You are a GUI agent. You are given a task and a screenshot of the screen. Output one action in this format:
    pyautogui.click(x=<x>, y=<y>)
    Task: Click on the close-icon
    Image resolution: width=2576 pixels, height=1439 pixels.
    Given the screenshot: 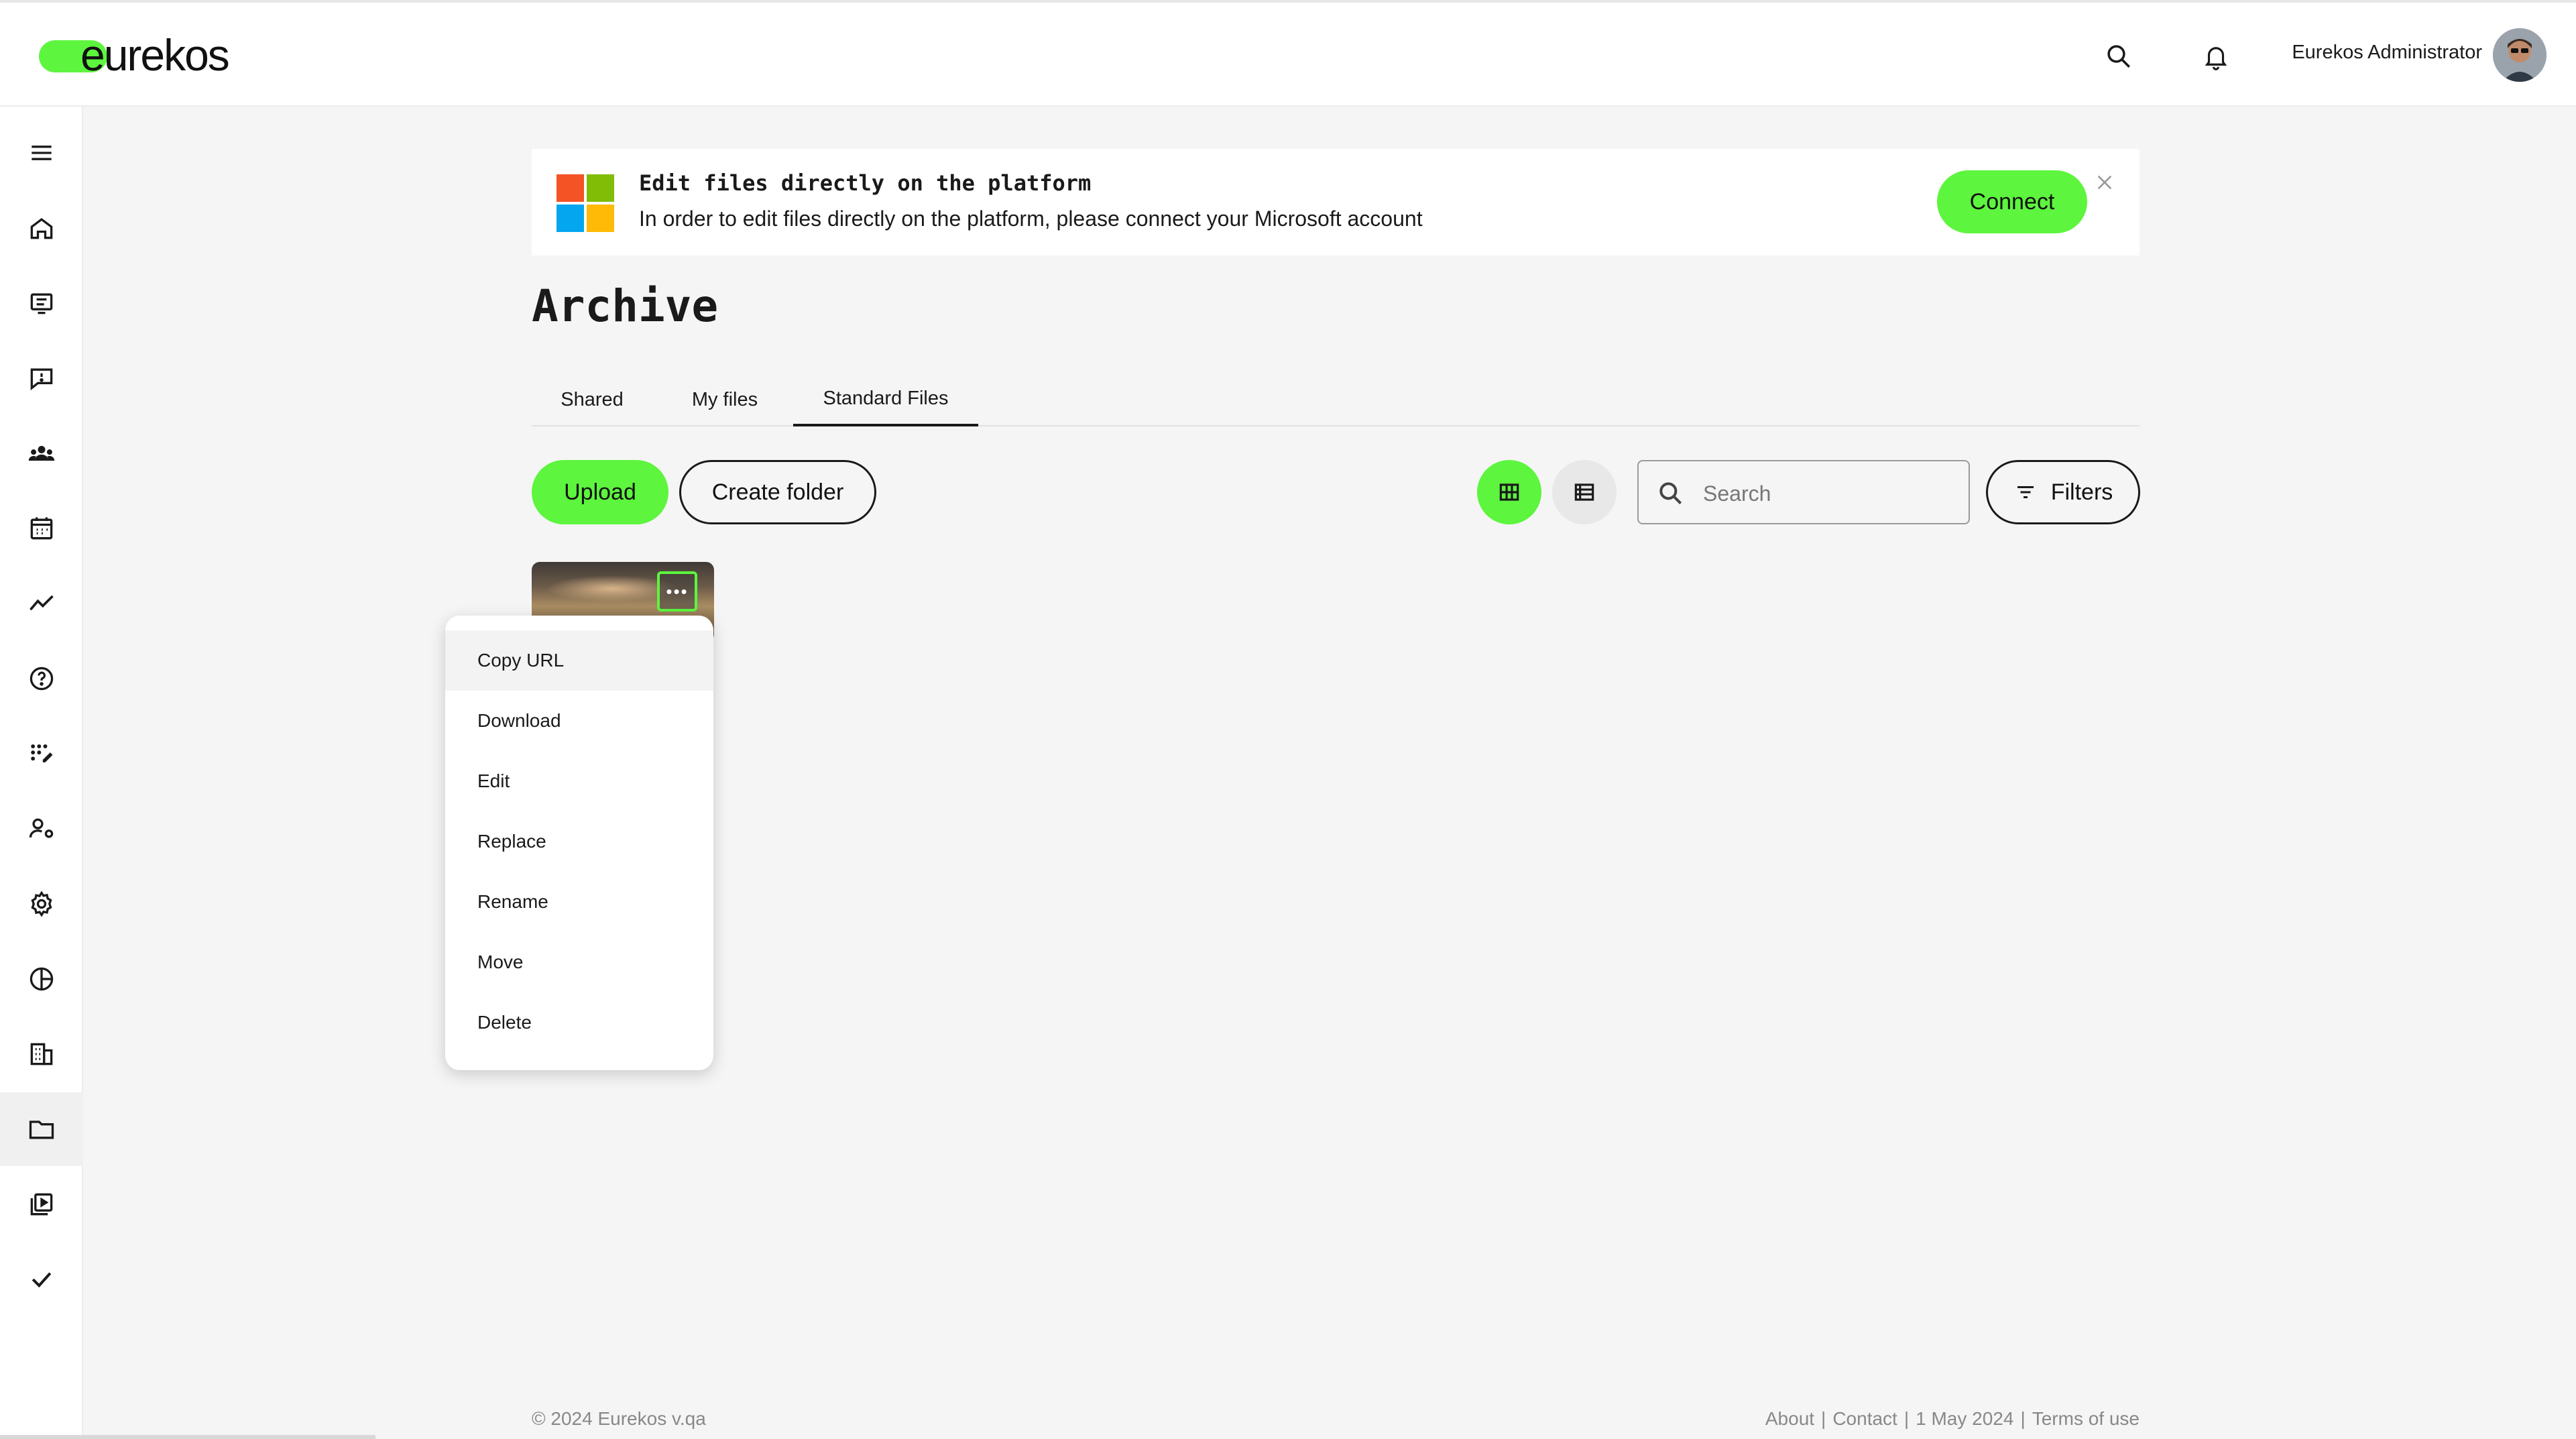 What is the action you would take?
    pyautogui.click(x=2104, y=182)
    